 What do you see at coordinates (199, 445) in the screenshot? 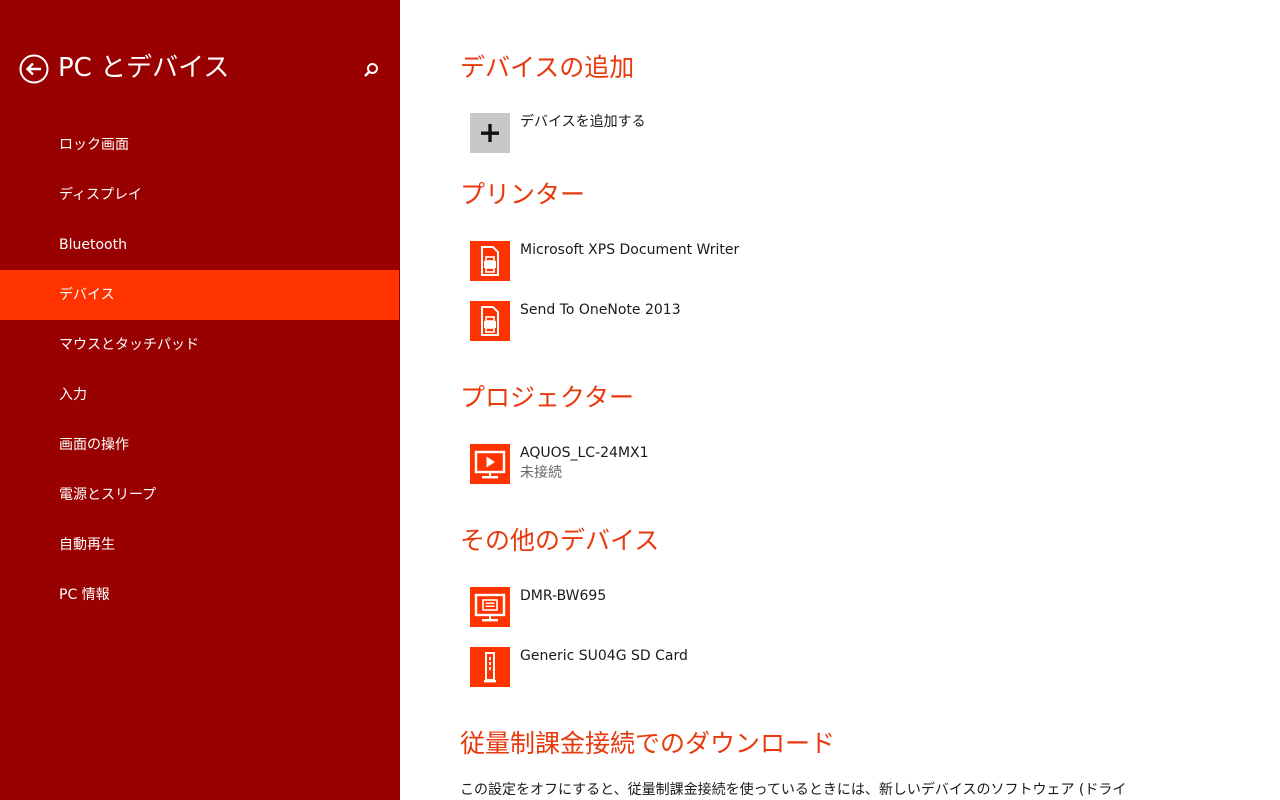
I see `sidebar-item-corners-edges: 画面の操作` at bounding box center [199, 445].